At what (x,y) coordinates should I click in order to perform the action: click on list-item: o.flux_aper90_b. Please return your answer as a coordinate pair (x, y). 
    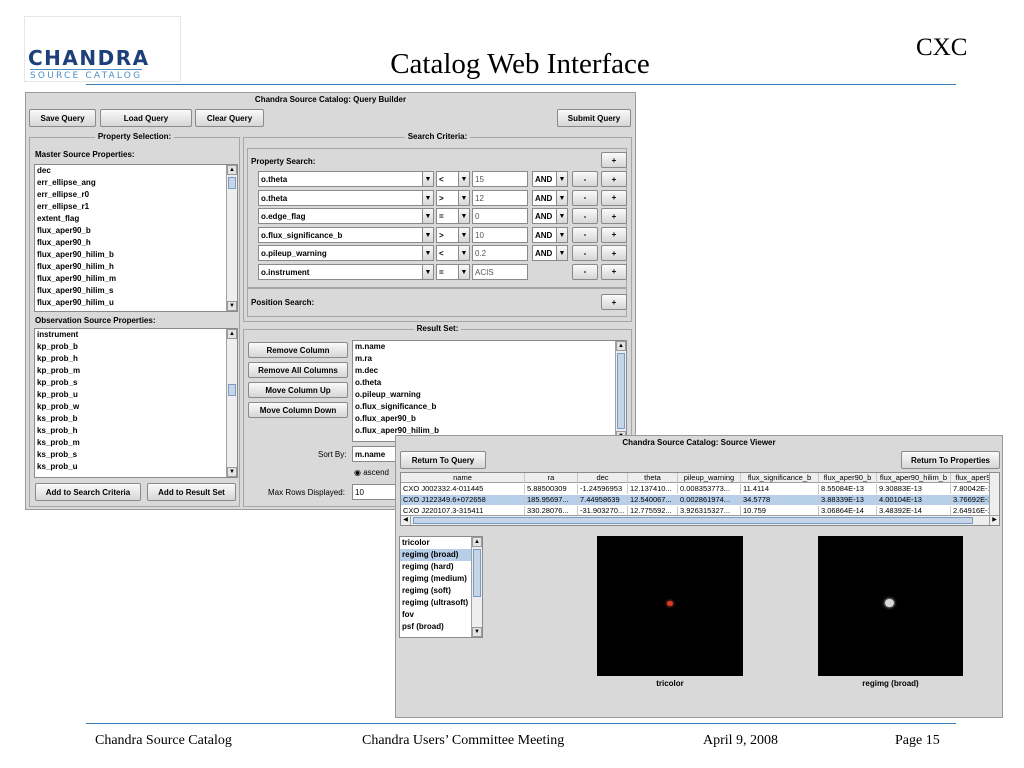
    Looking at the image, I should click on (489, 419).